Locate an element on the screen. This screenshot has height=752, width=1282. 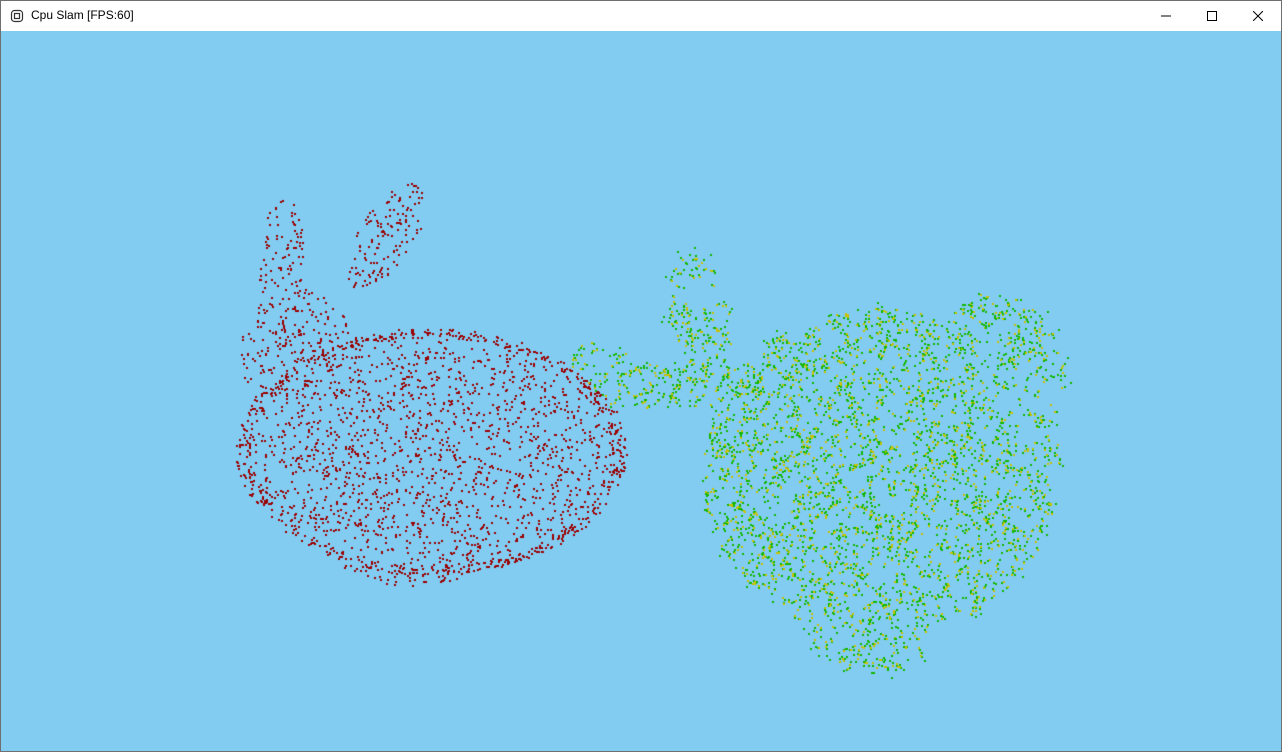
close-icon is located at coordinates (1258, 16).